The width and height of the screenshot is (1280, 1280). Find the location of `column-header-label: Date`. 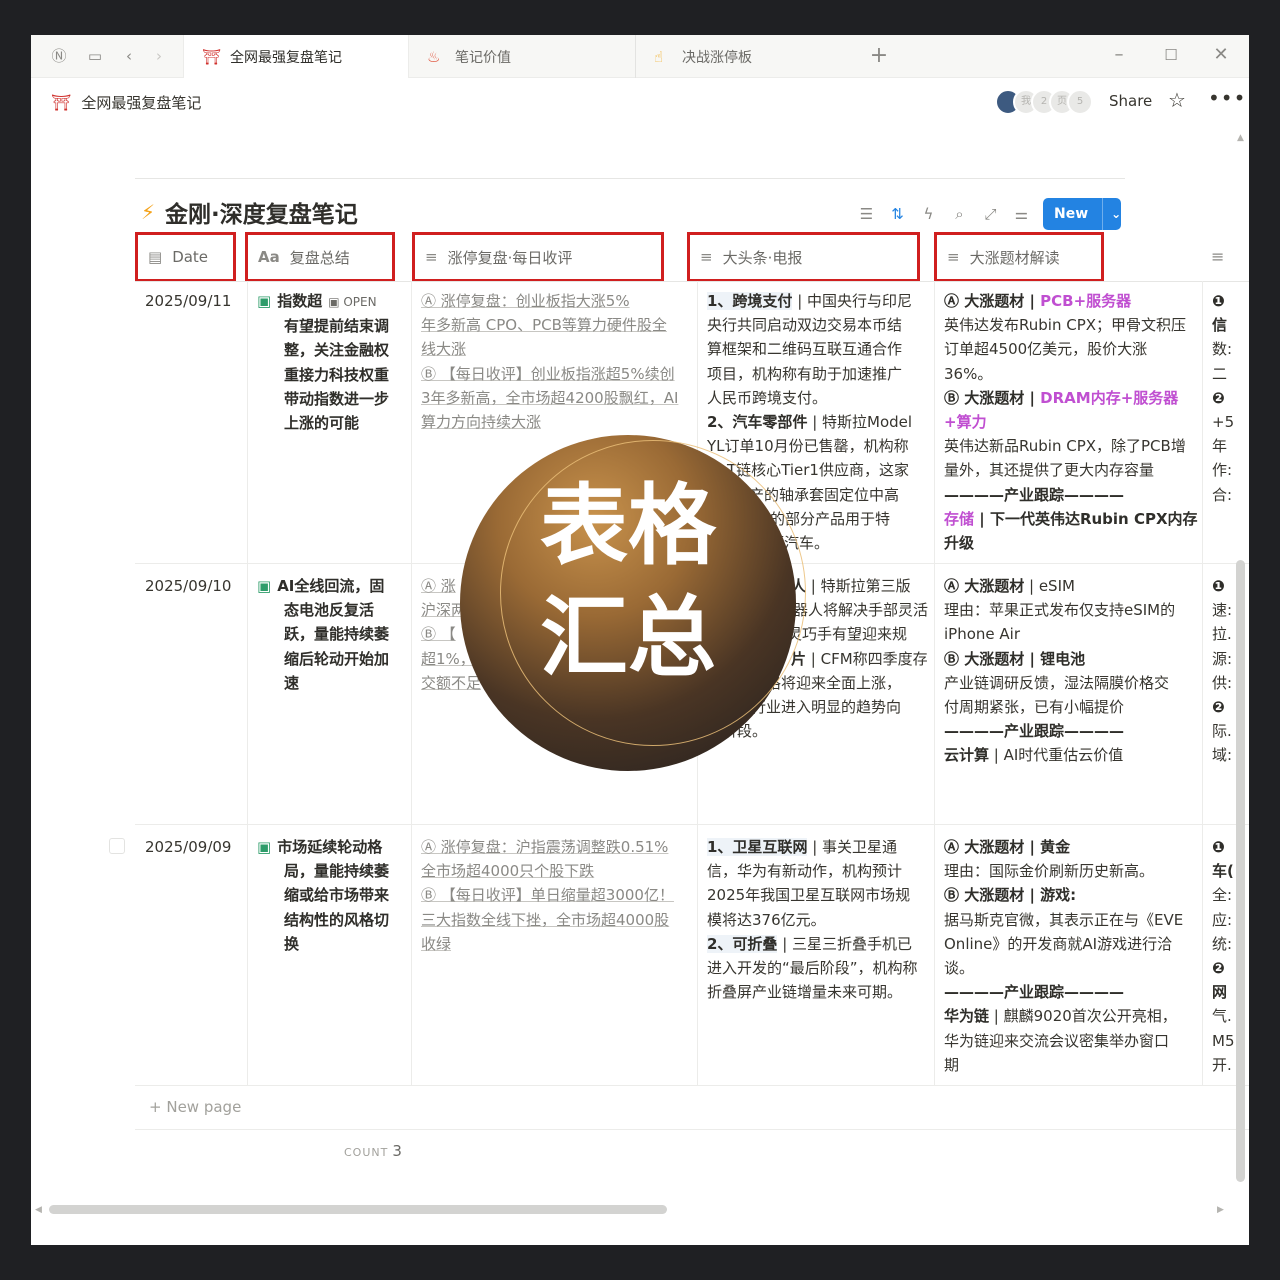

column-header-label: Date is located at coordinates (190, 257).